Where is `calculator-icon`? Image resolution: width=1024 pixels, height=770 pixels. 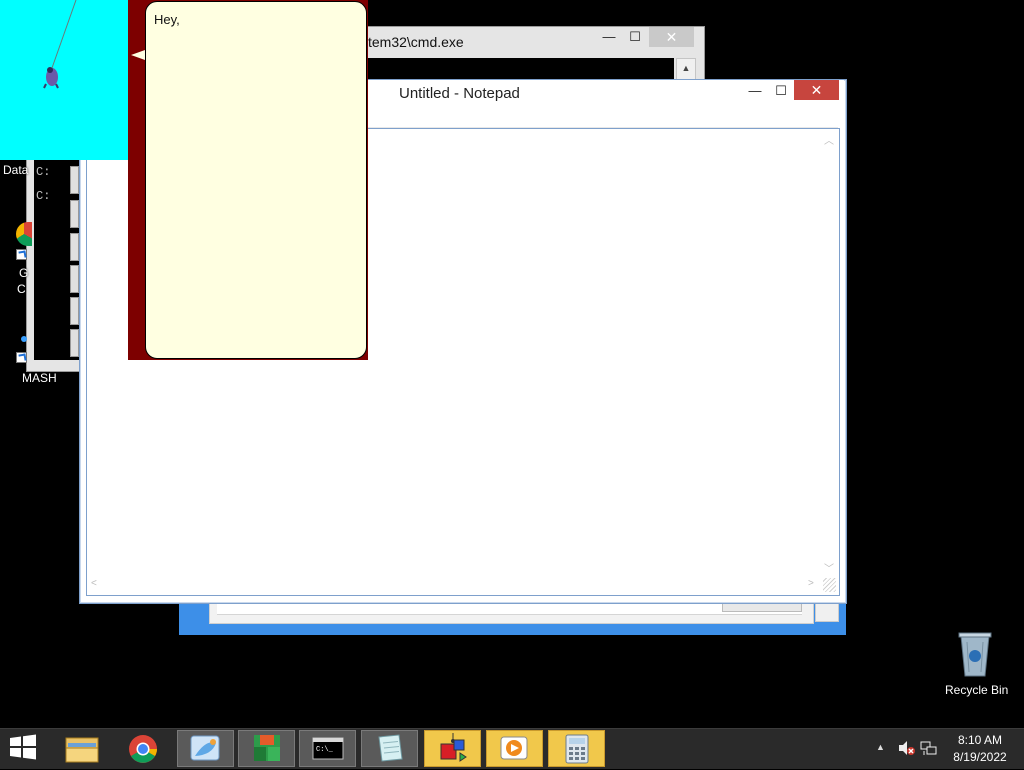 calculator-icon is located at coordinates (577, 749).